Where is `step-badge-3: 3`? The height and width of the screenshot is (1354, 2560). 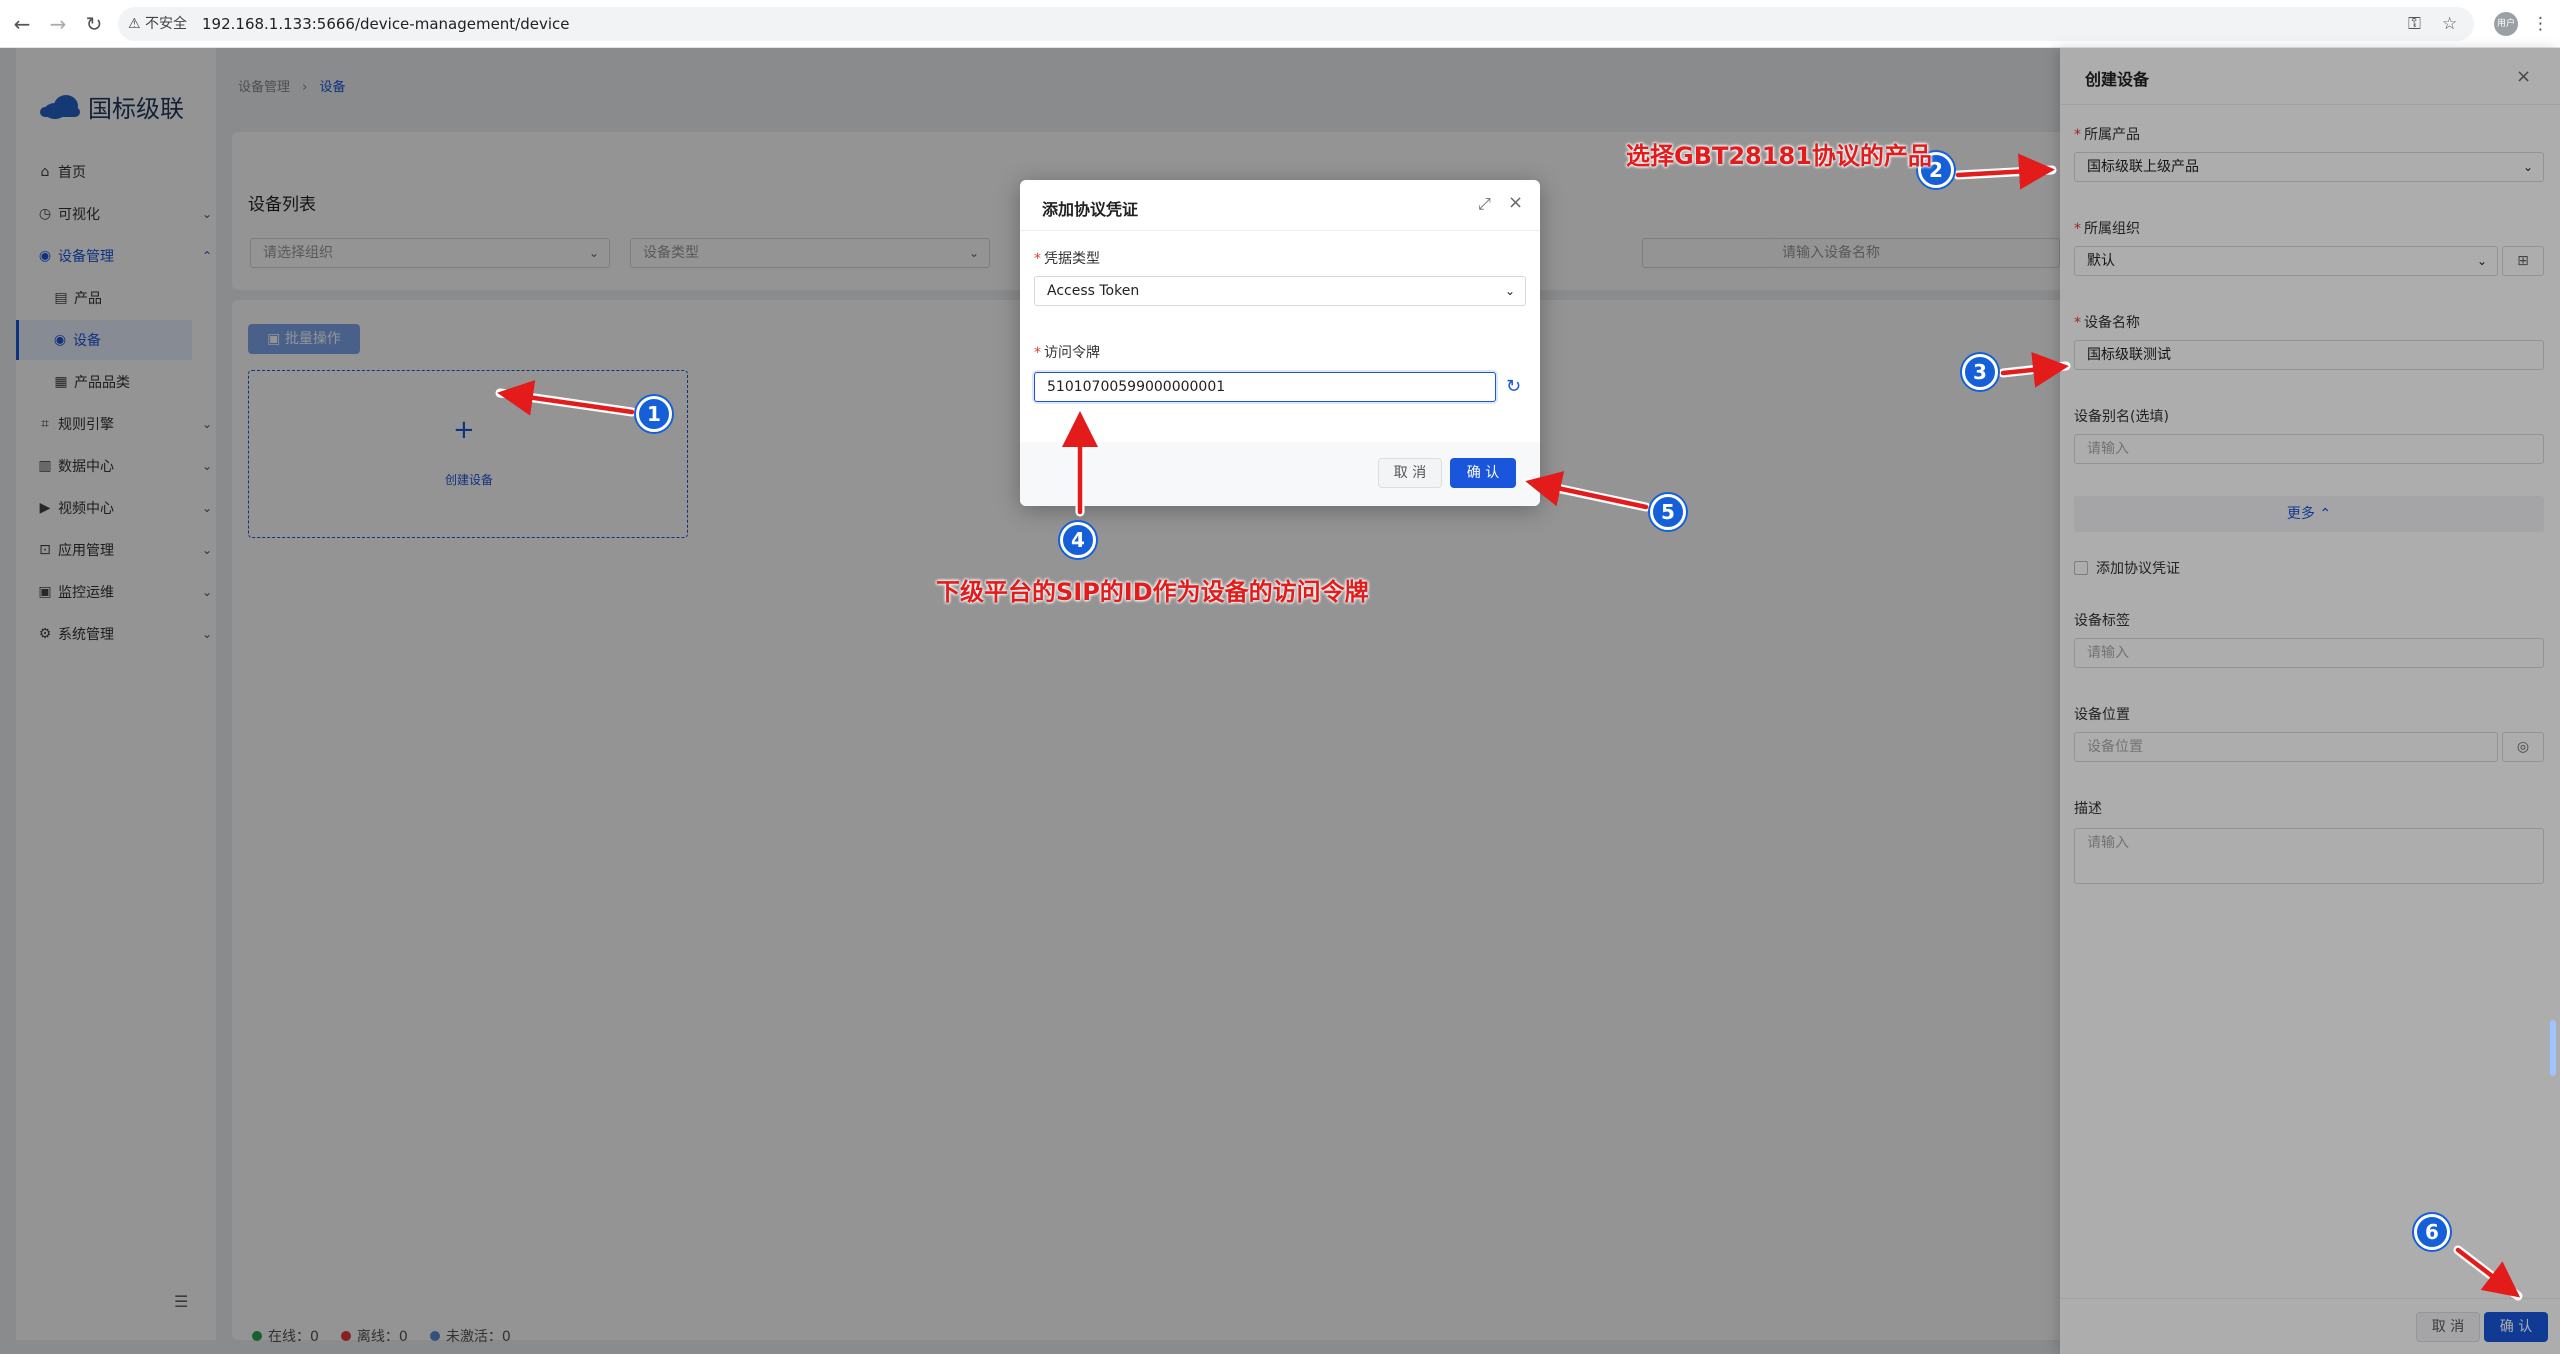
step-badge-3: 3 is located at coordinates (1980, 372).